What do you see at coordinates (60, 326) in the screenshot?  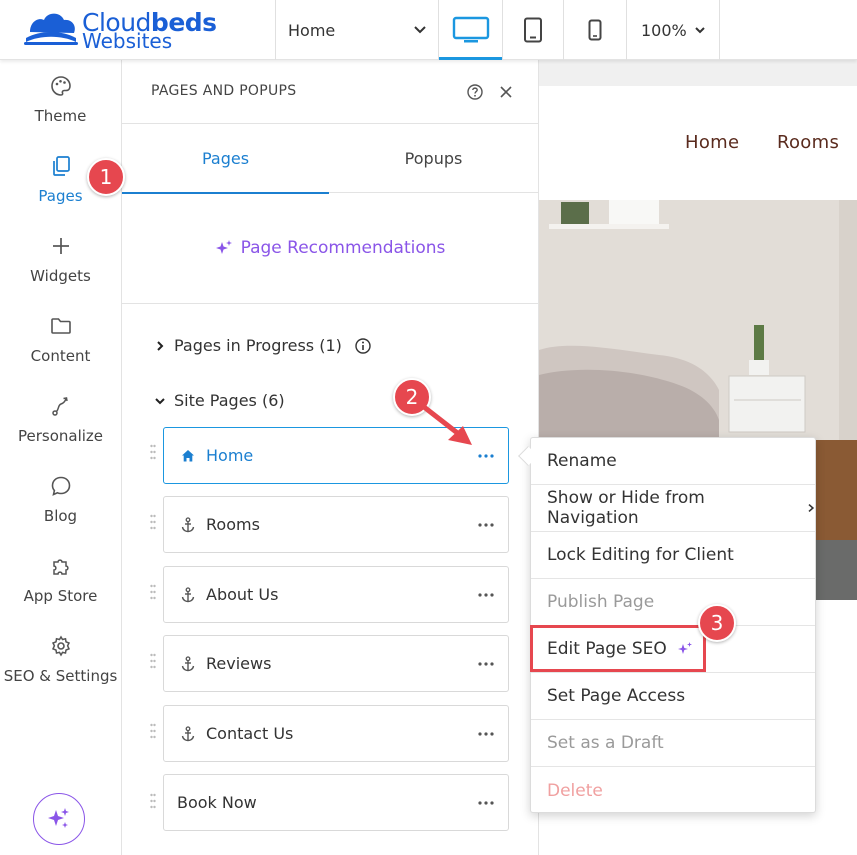 I see `folder-icon` at bounding box center [60, 326].